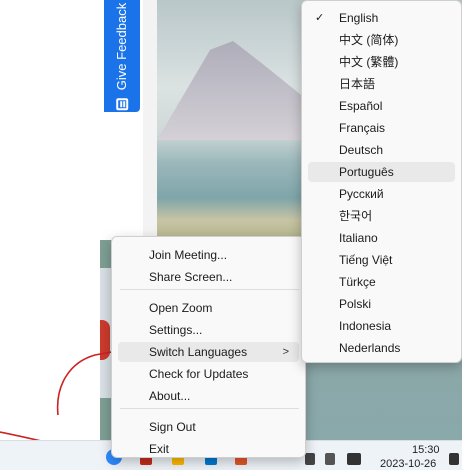 This screenshot has height=470, width=462. I want to click on language-label: 日本語, so click(357, 84).